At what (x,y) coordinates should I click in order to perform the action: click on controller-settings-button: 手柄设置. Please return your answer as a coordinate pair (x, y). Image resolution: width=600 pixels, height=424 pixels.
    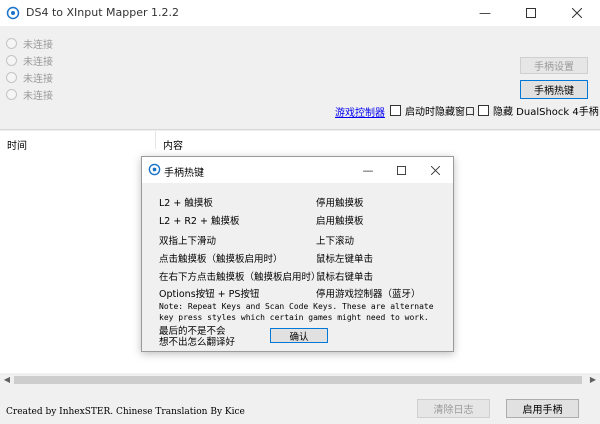
    Looking at the image, I should click on (554, 65).